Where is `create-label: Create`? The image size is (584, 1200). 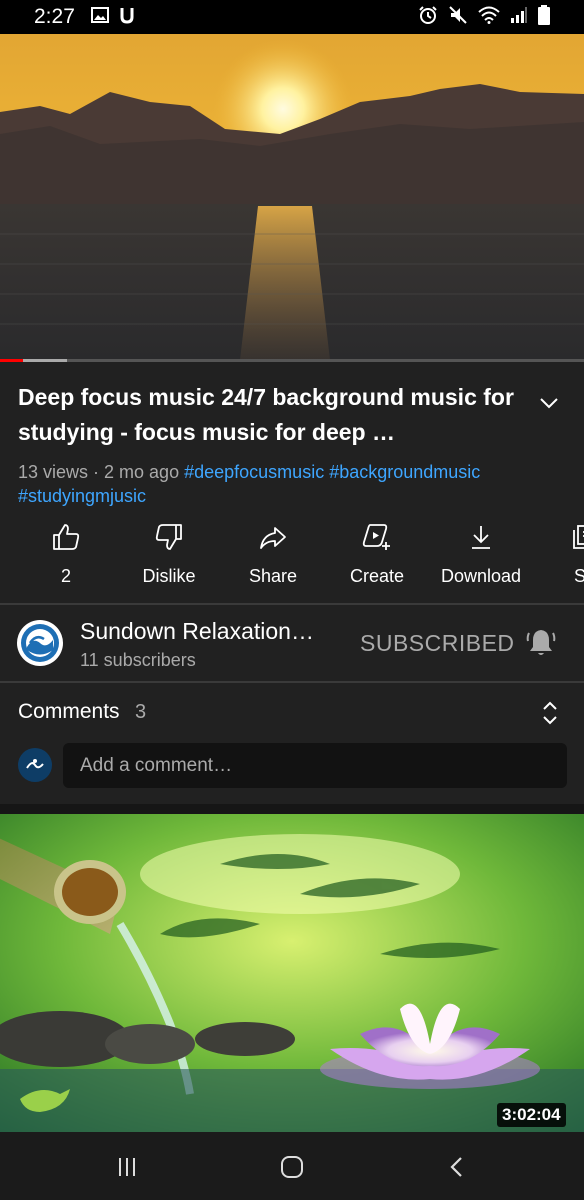
create-label: Create is located at coordinates (377, 576).